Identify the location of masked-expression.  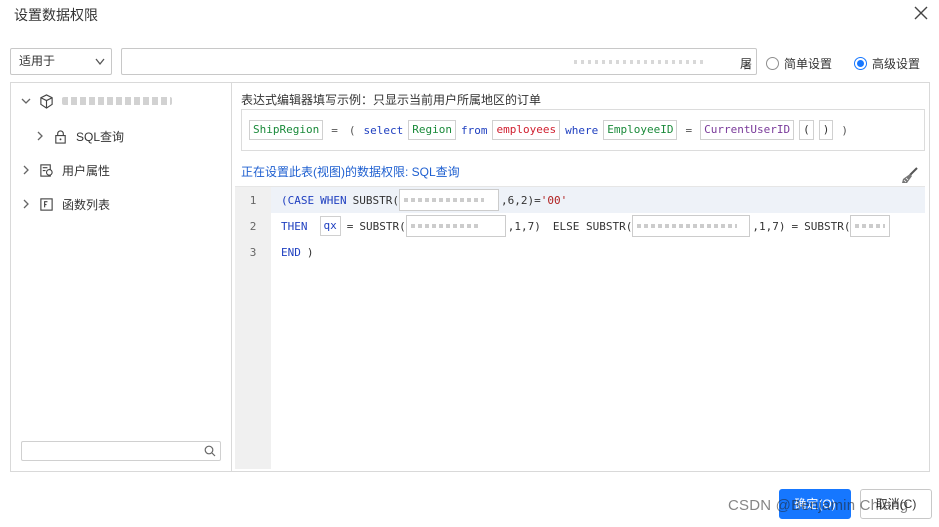
(639, 62).